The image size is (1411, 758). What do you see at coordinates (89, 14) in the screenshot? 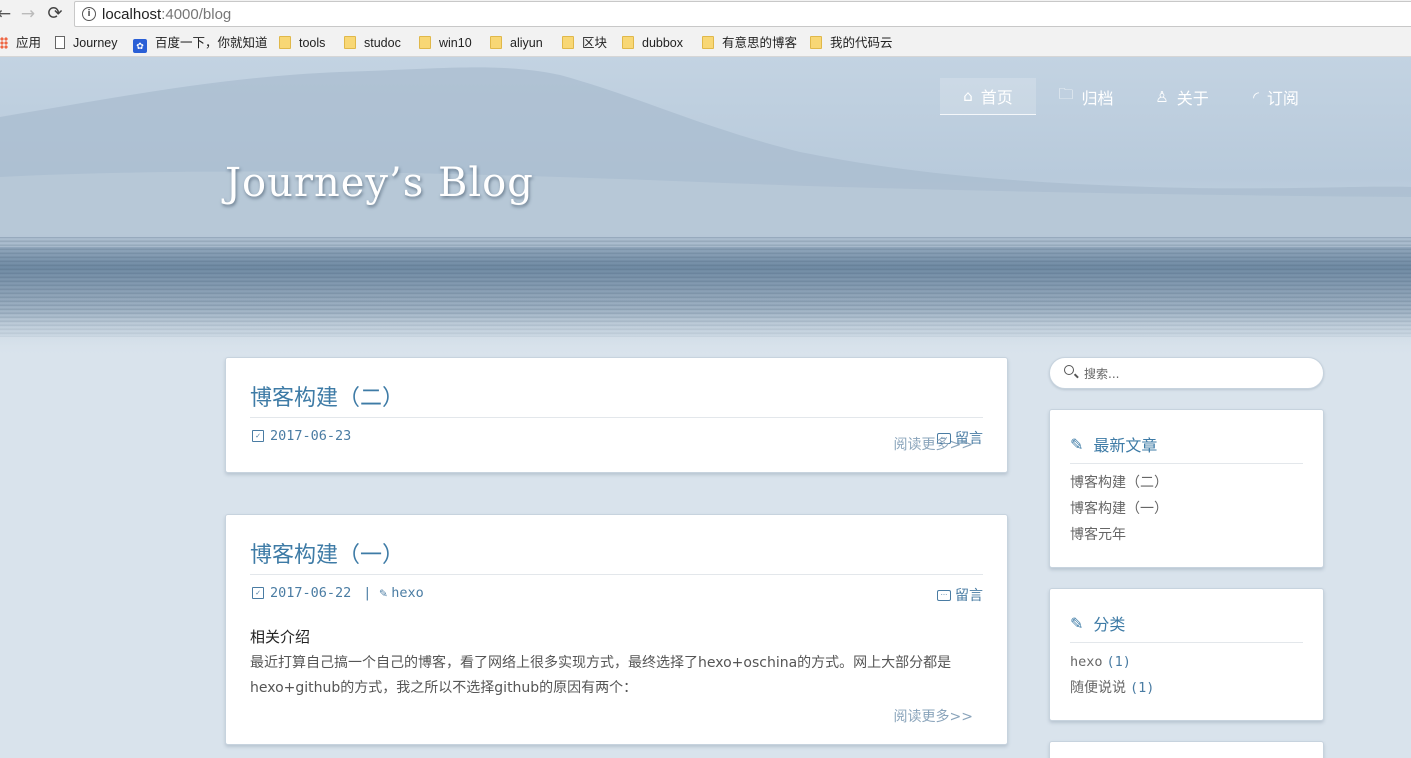
I see `site-info-icon: i` at bounding box center [89, 14].